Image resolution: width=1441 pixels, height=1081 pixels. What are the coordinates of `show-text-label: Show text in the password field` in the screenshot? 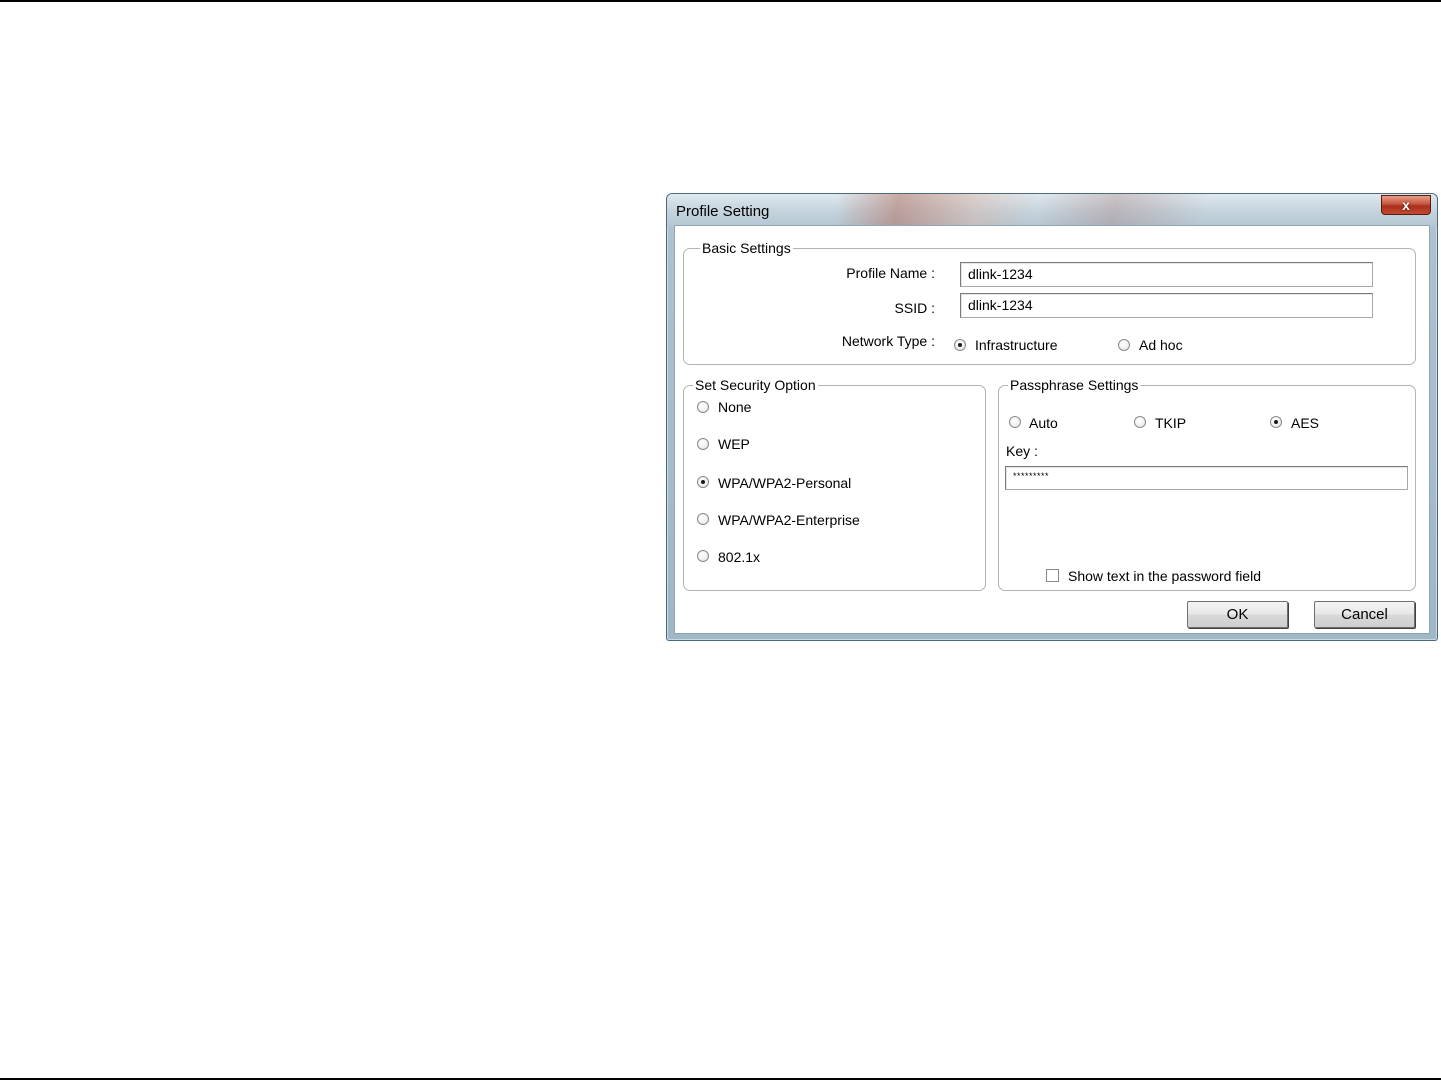 It's located at (1164, 576).